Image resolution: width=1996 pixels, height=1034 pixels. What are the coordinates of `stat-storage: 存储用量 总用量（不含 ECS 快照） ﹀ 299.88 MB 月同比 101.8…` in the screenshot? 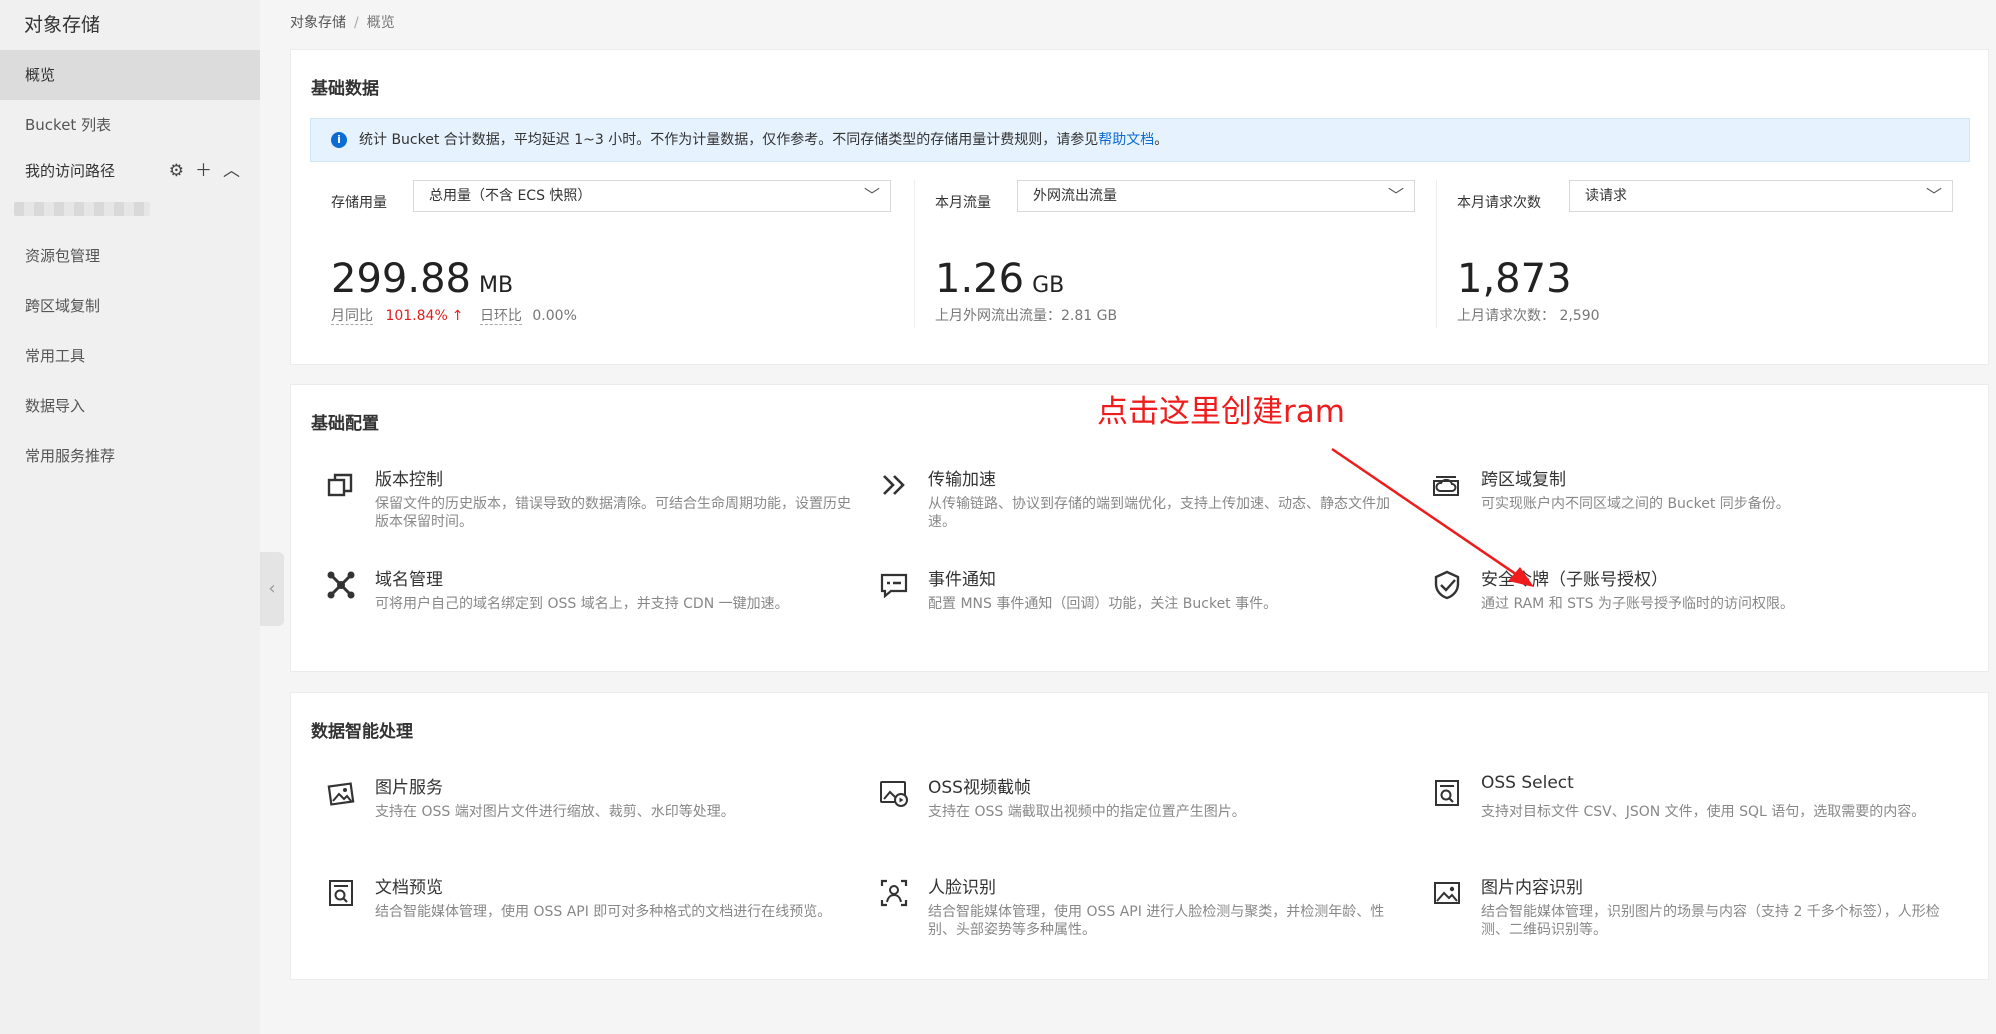 It's located at (631, 254).